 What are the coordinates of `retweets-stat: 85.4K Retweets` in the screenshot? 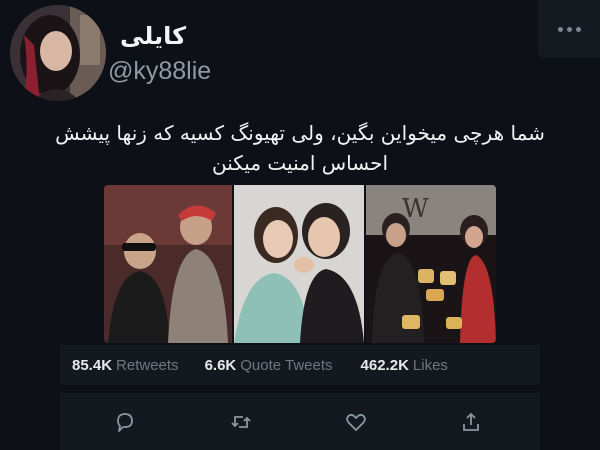 It's located at (125, 365).